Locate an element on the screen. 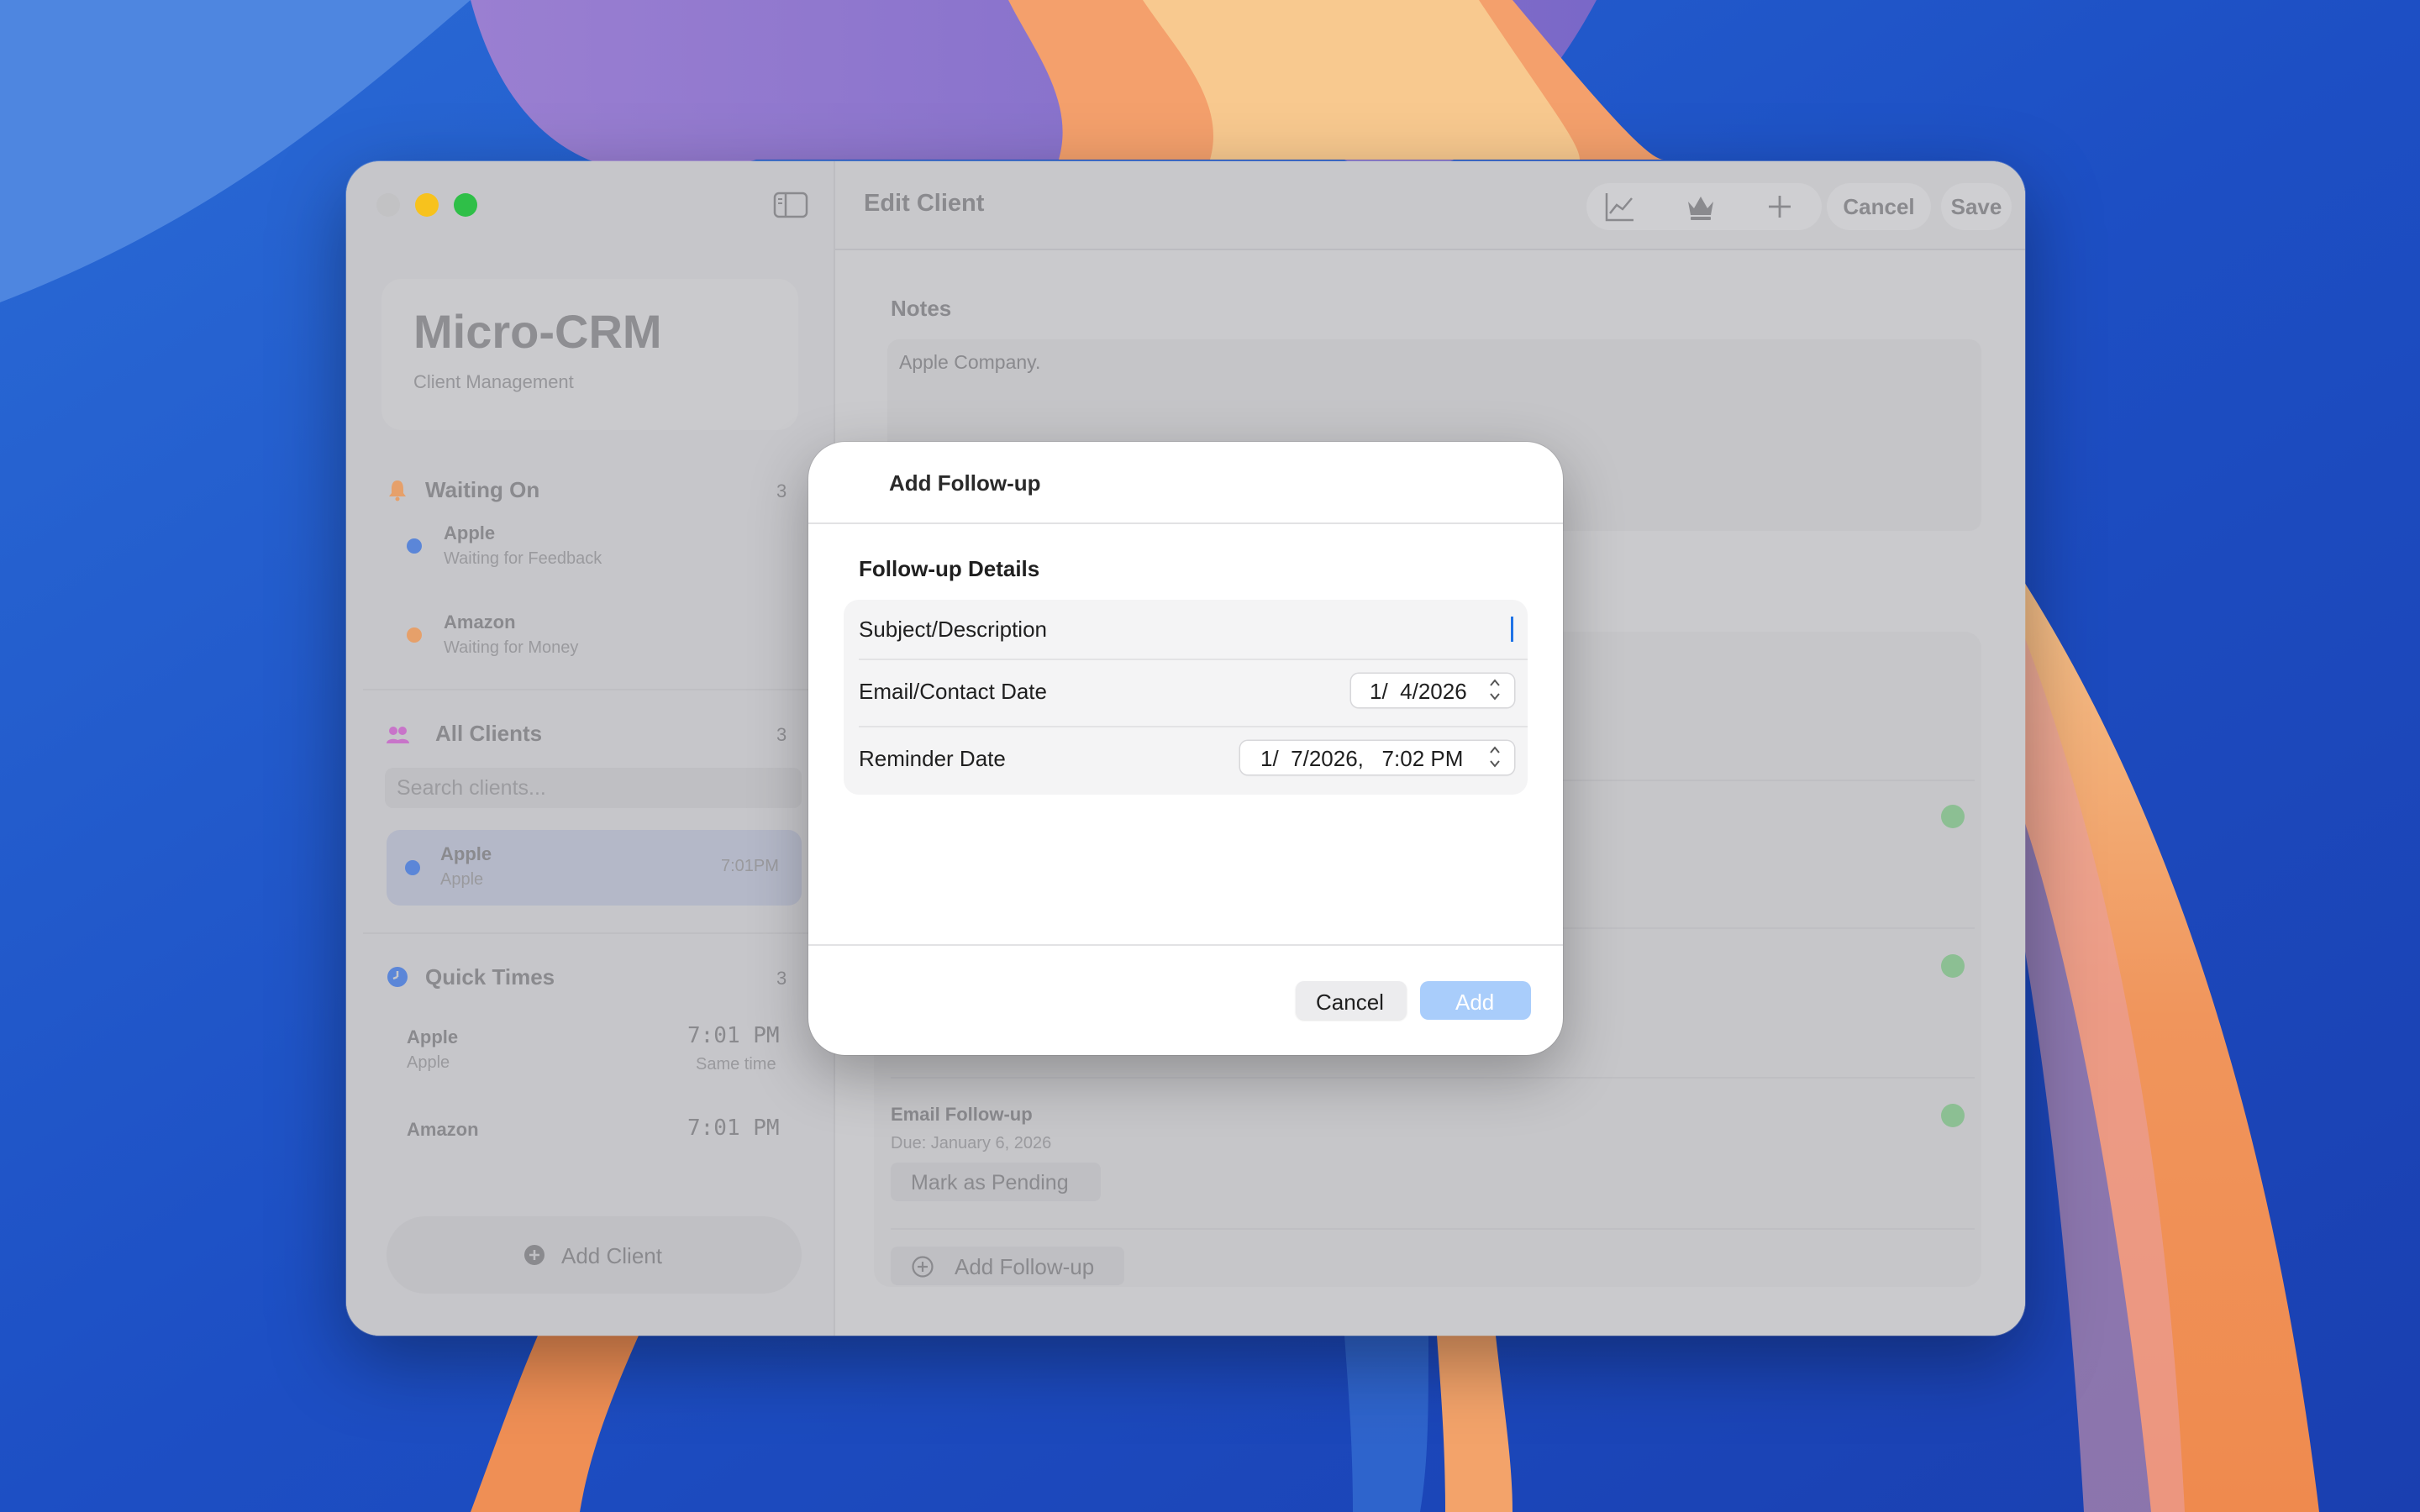 This screenshot has height=1512, width=2420. subject-input is located at coordinates (1329, 629).